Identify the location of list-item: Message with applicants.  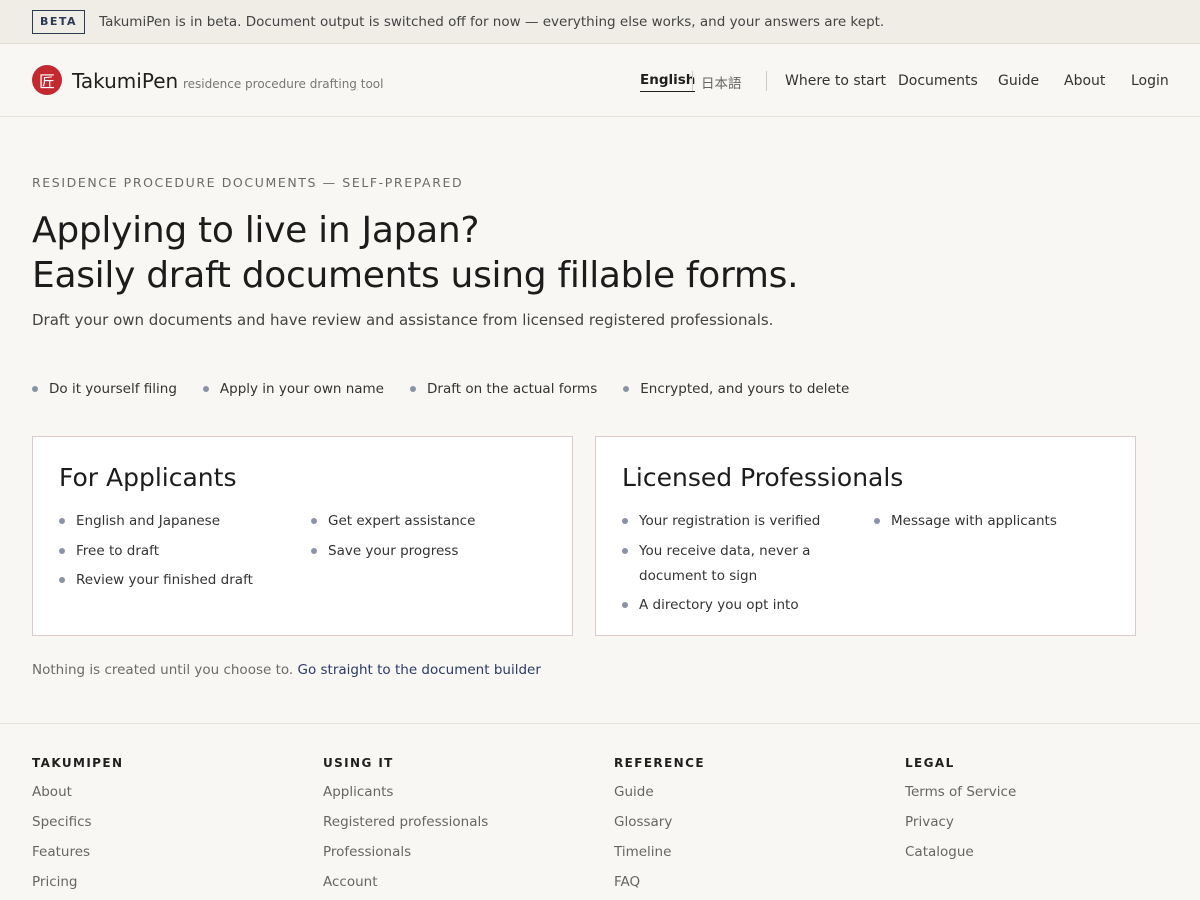
(965, 521).